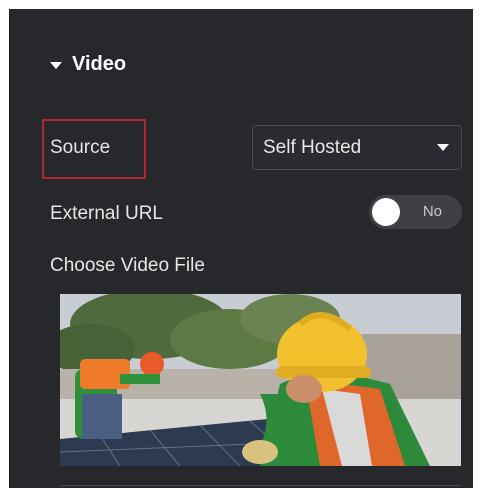 The height and width of the screenshot is (488, 480). I want to click on chevron-down-icon, so click(443, 147).